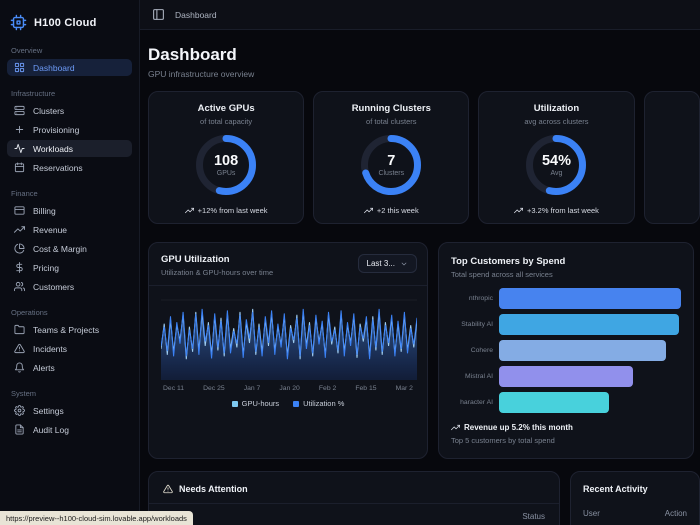 The image size is (700, 525). Describe the element at coordinates (158, 14) in the screenshot. I see `sidebar-toggle-icon` at that location.